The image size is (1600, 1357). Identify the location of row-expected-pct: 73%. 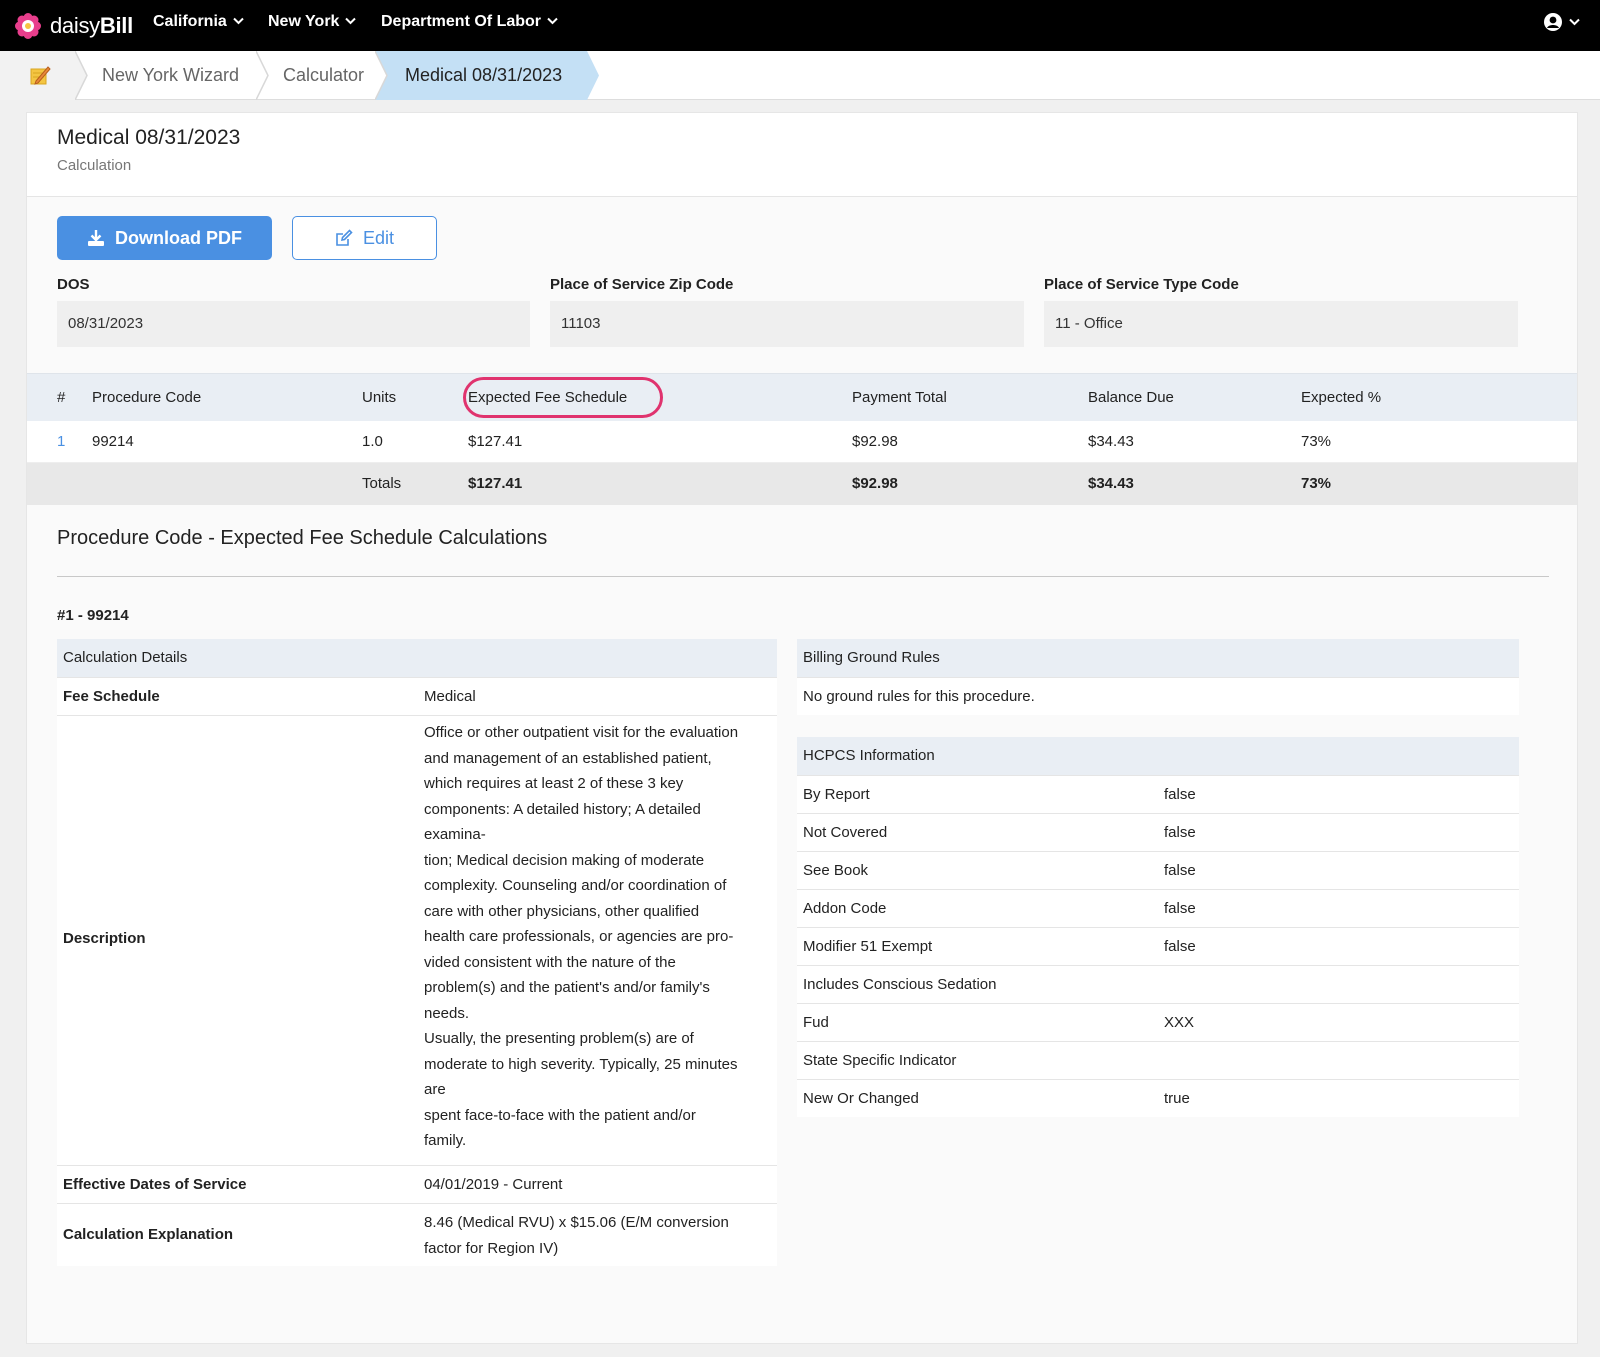
(1316, 441).